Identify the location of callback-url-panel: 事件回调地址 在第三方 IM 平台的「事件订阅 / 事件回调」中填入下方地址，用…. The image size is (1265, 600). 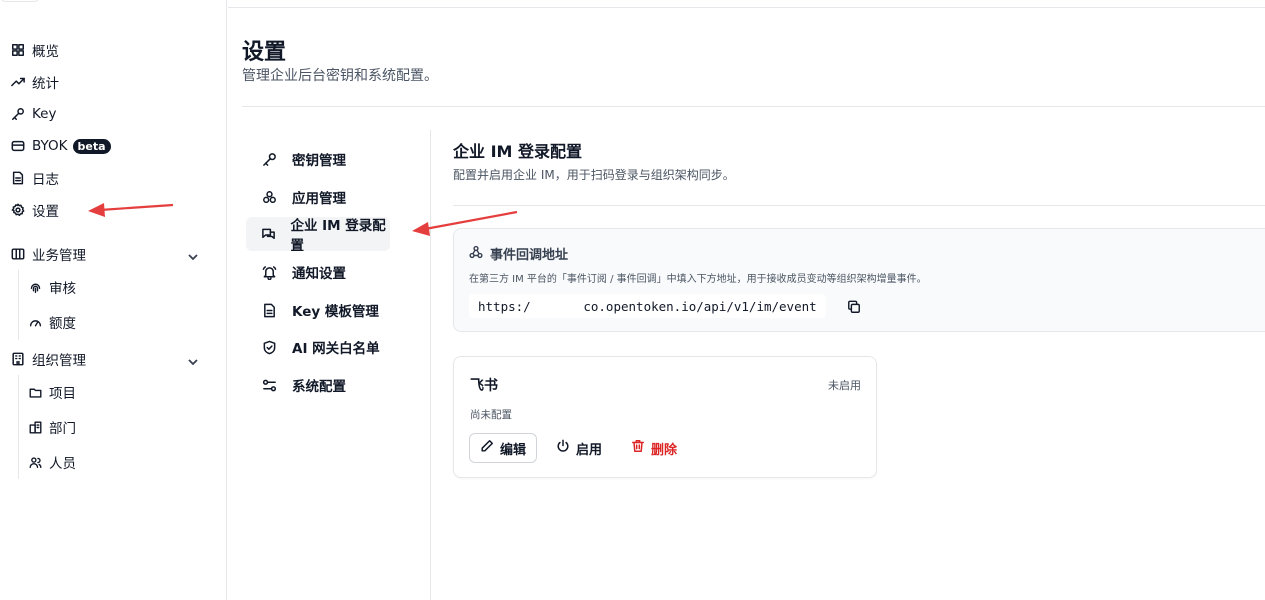
(859, 280).